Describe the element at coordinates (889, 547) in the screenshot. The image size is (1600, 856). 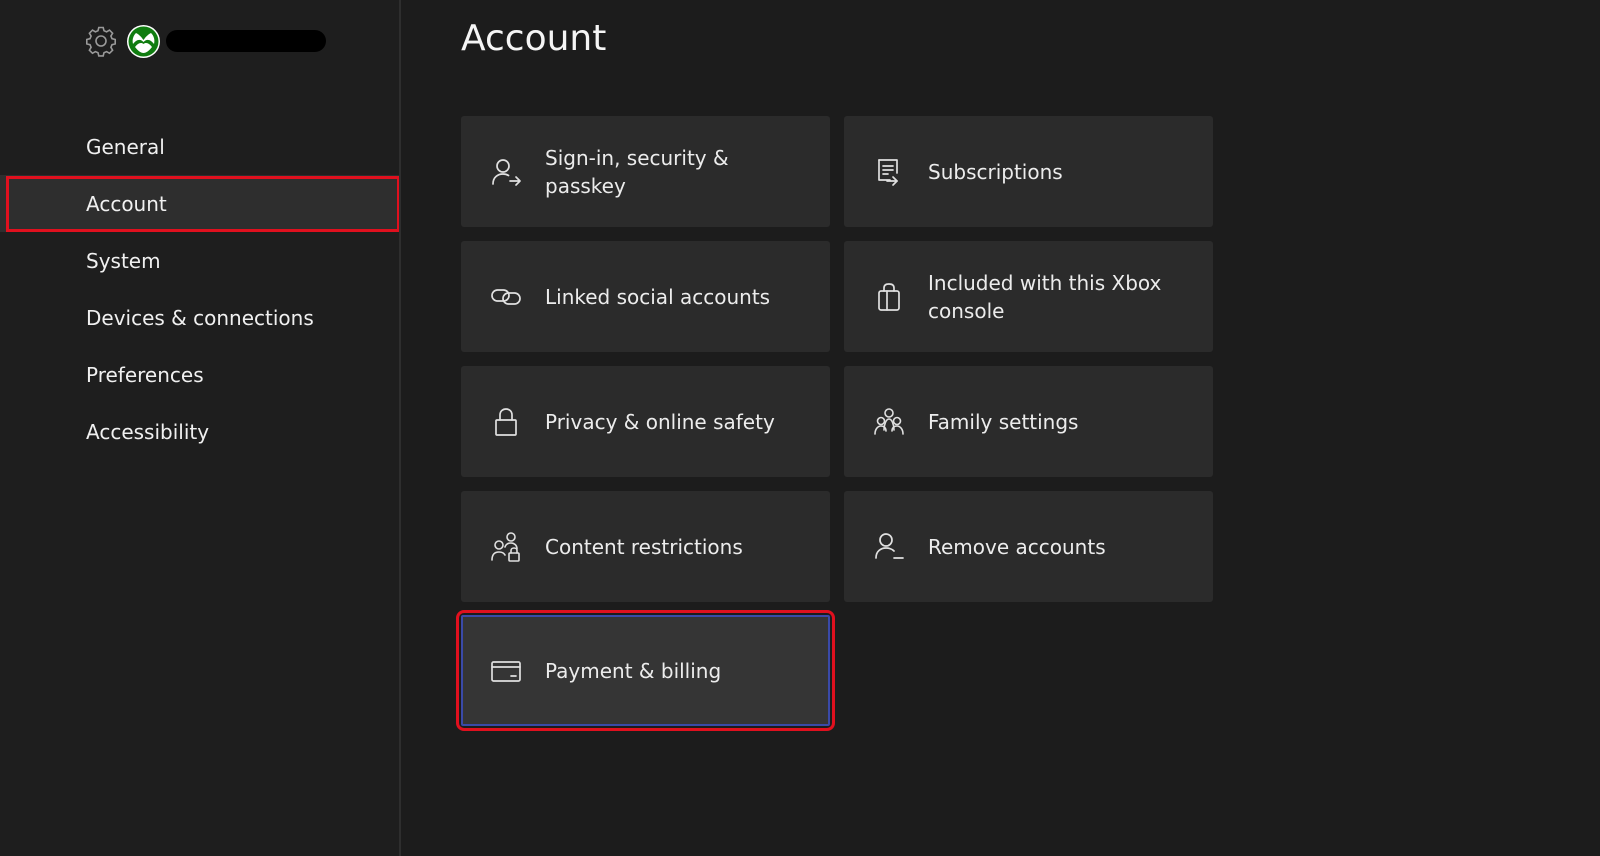
I see `person-minus-icon` at that location.